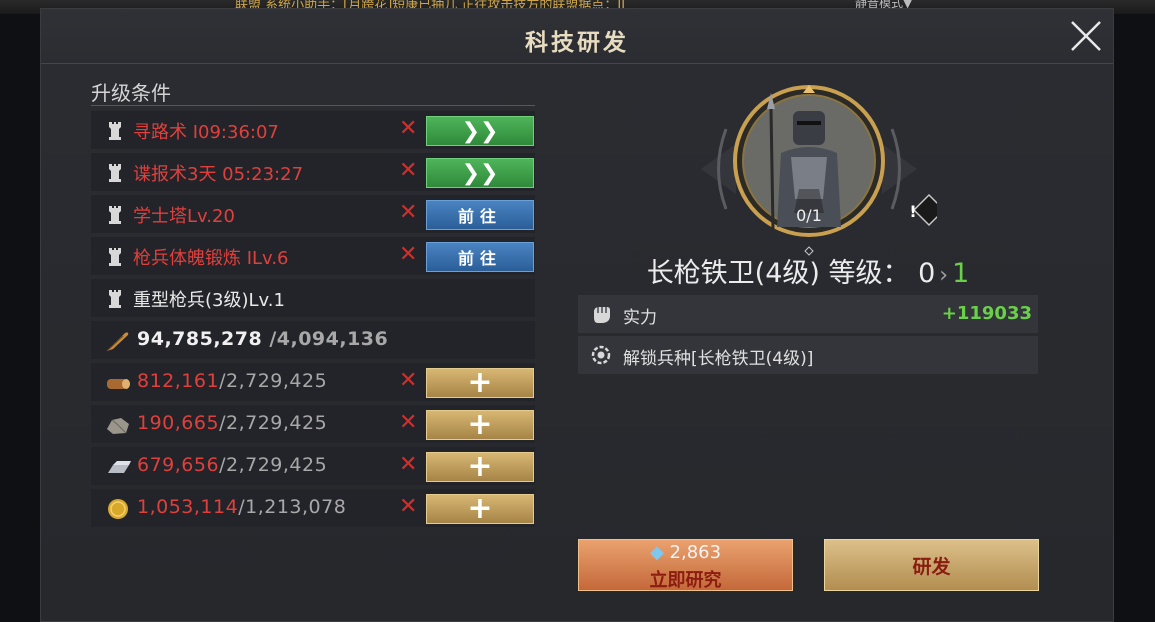  Describe the element at coordinates (184, 216) in the screenshot. I see `requirement-label: 学士塔Lv.20` at that location.